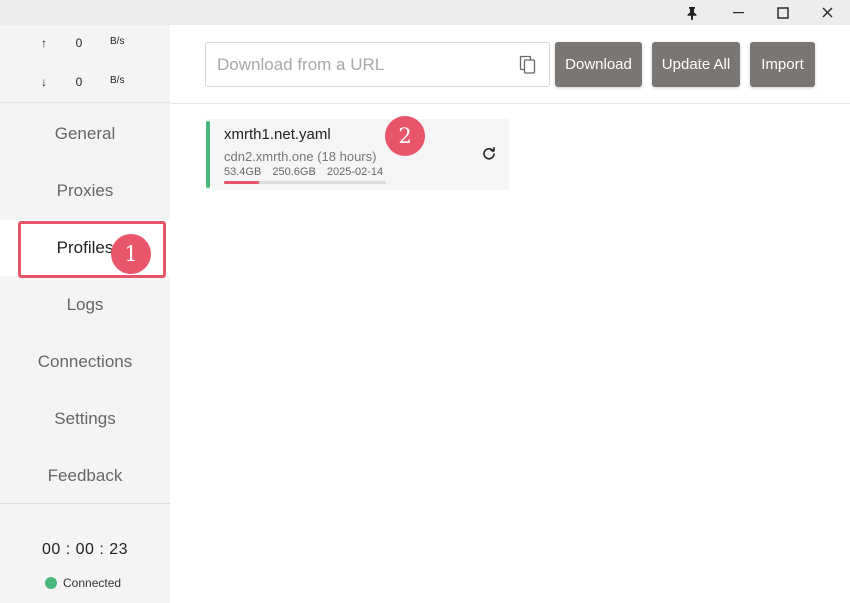  Describe the element at coordinates (827, 12) in the screenshot. I see `close-icon` at that location.